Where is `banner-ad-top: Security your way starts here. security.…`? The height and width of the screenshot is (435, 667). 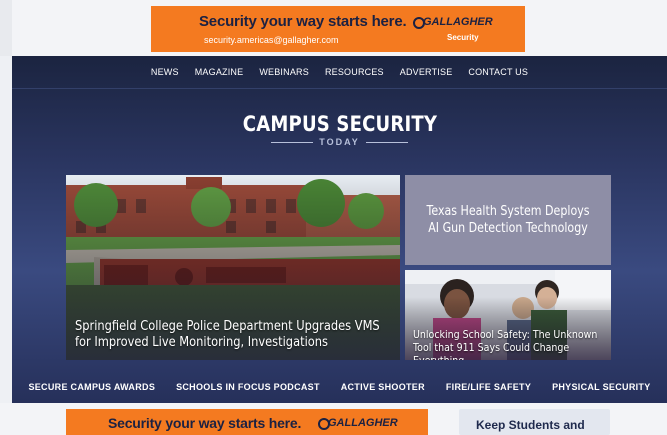
banner-ad-top: Security your way starts here. security.… is located at coordinates (338, 29).